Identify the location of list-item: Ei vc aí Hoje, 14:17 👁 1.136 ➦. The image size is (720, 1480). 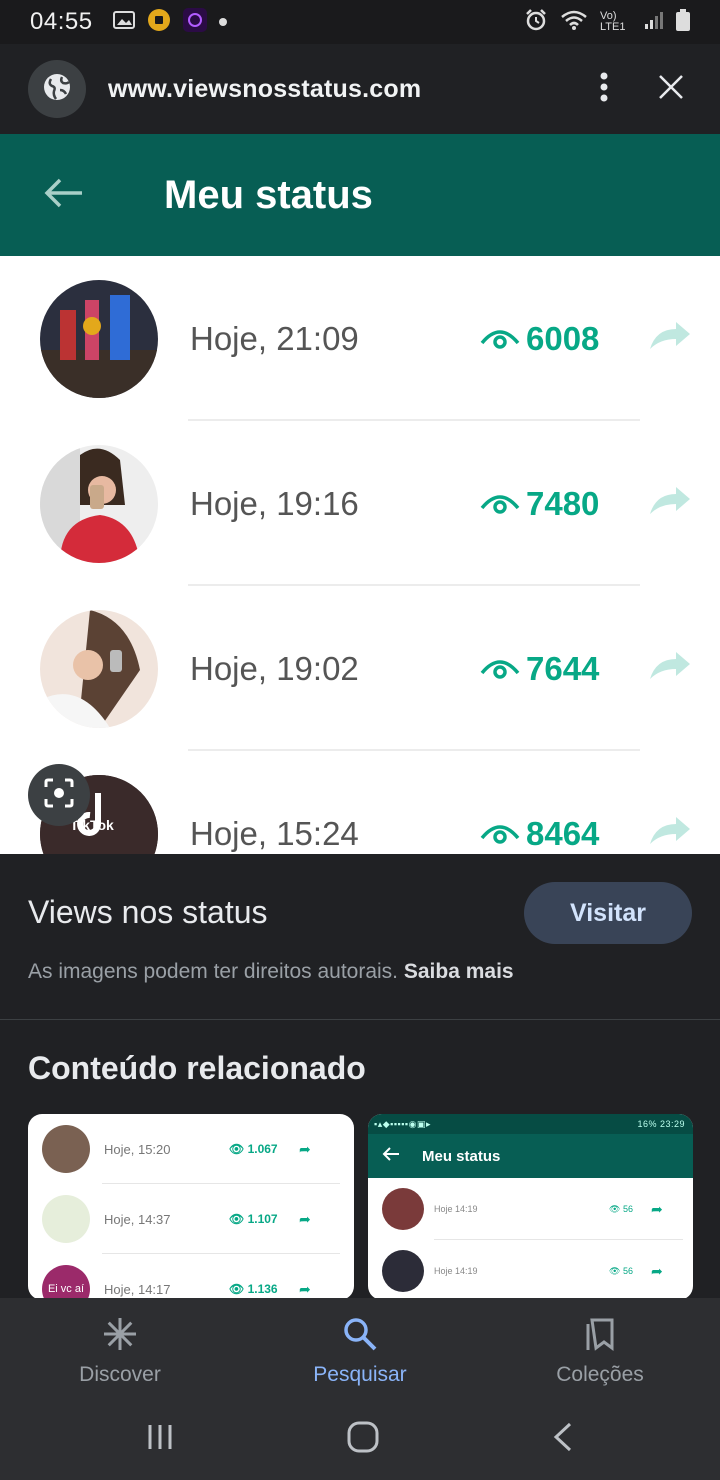
(191, 1277).